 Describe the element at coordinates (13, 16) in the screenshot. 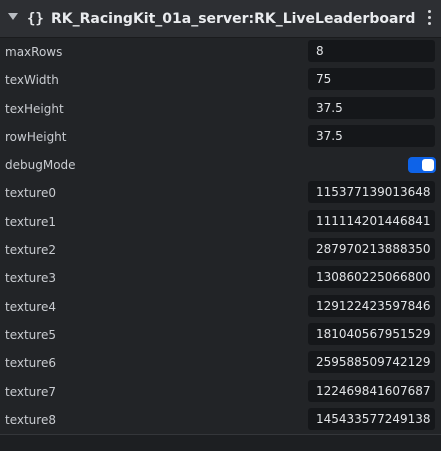

I see `collapse-arrow-icon` at that location.